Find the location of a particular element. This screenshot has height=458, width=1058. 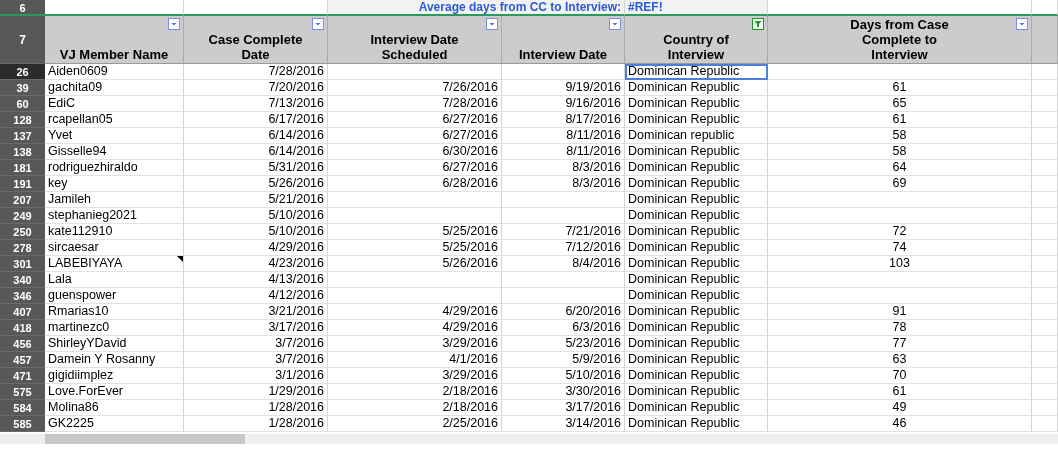

filter-funnel-icon is located at coordinates (758, 24).